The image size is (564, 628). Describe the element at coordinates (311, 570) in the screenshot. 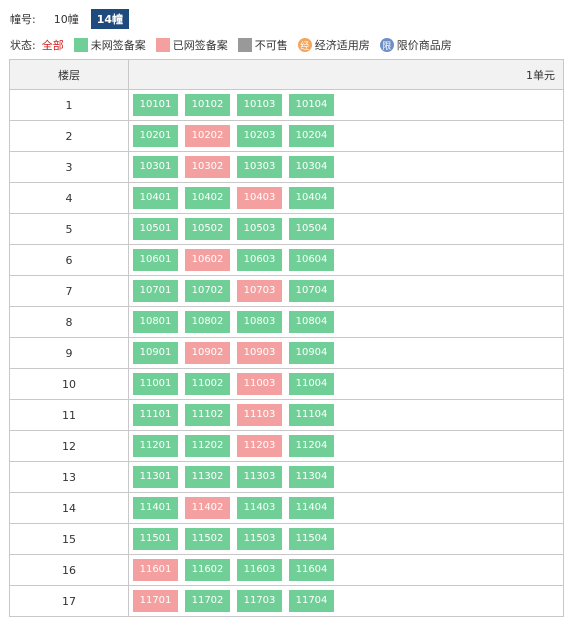

I see `room-cell: 11604` at that location.